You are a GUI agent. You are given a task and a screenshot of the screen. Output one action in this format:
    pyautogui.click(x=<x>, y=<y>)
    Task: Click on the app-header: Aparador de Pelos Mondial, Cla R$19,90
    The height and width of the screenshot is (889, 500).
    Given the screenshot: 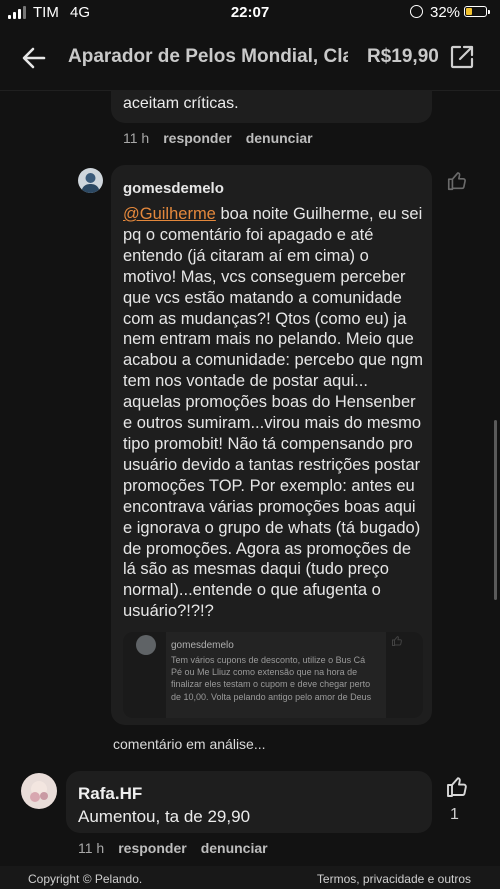 What is the action you would take?
    pyautogui.click(x=250, y=58)
    